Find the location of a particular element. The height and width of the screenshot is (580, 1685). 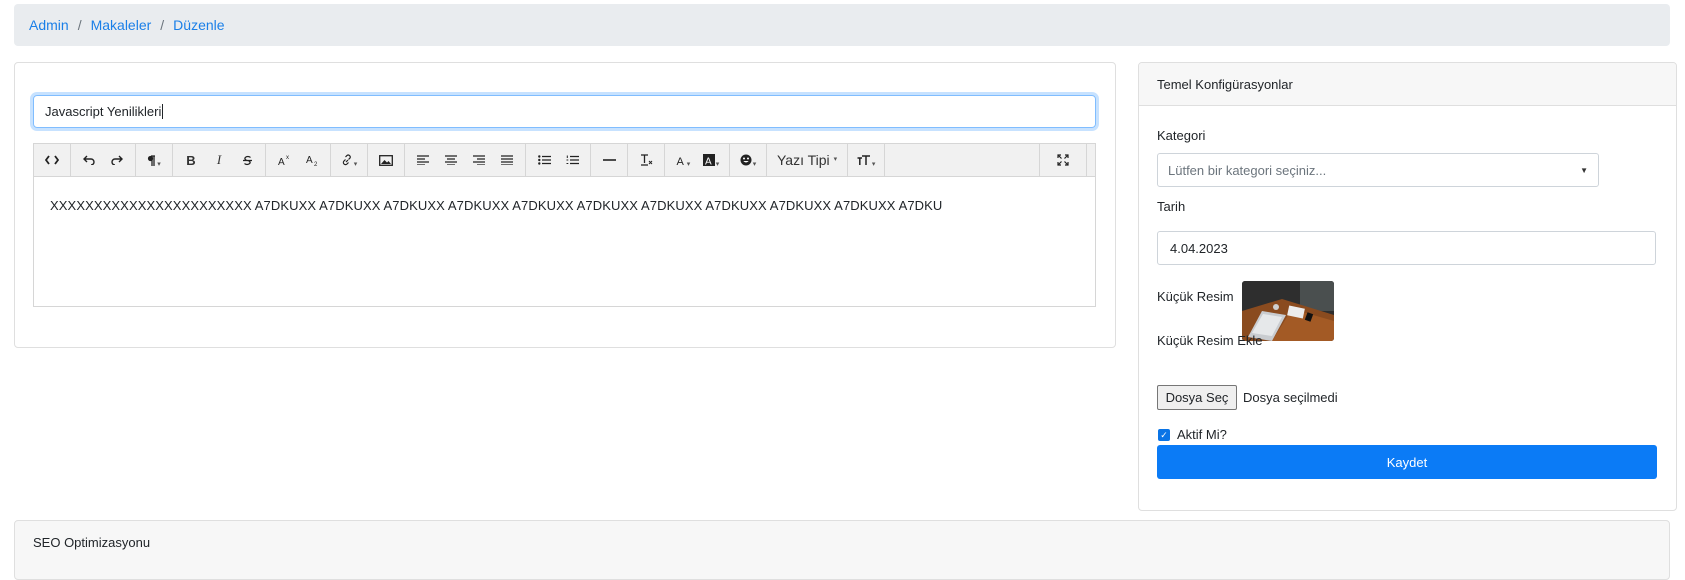

superscript-icon: Ax is located at coordinates (284, 160).